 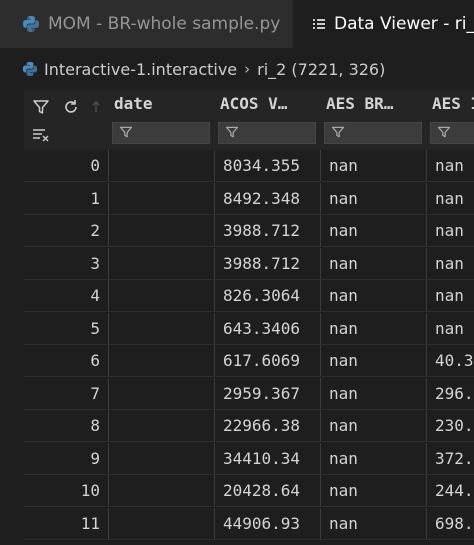 What do you see at coordinates (267, 198) in the screenshot?
I see `cell-acos: 8492.348` at bounding box center [267, 198].